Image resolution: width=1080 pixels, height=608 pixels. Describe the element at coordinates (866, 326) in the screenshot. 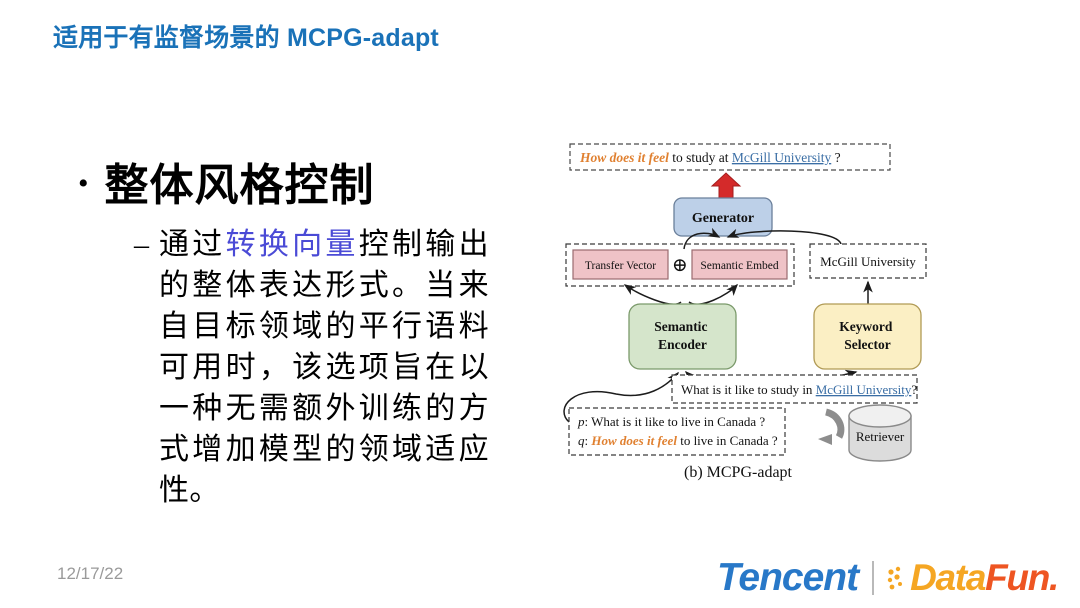

I see `keyword-selector-line1: Keyword` at that location.